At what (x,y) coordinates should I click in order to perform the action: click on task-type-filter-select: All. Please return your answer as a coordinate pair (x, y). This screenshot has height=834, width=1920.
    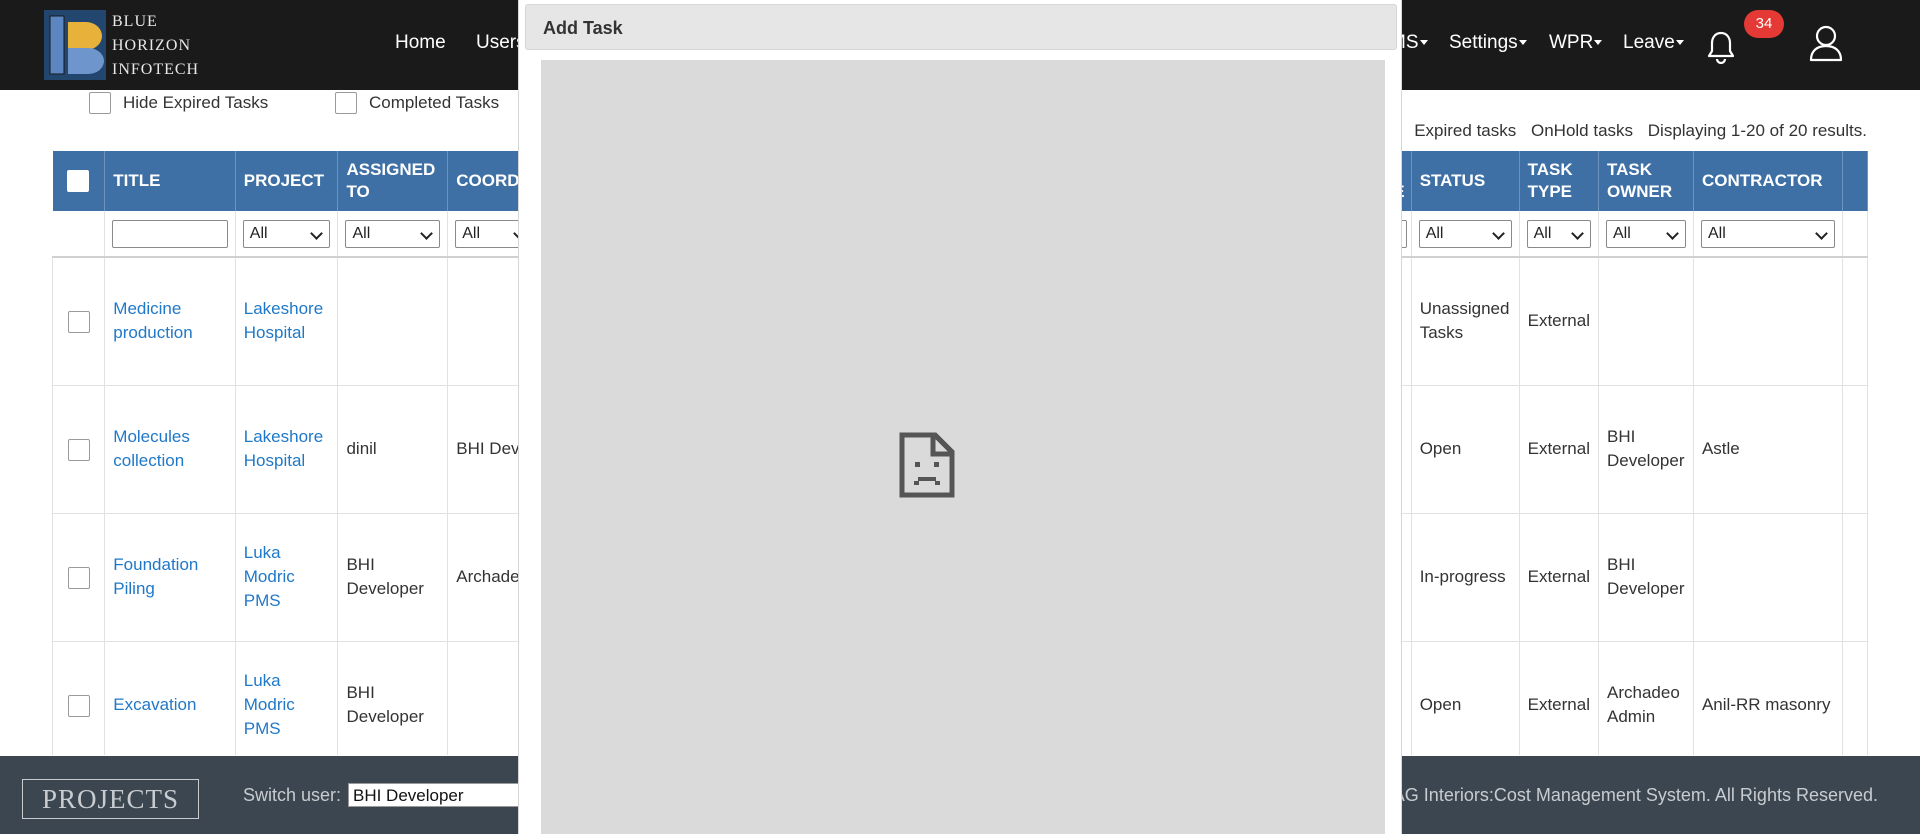
    Looking at the image, I should click on (1558, 233).